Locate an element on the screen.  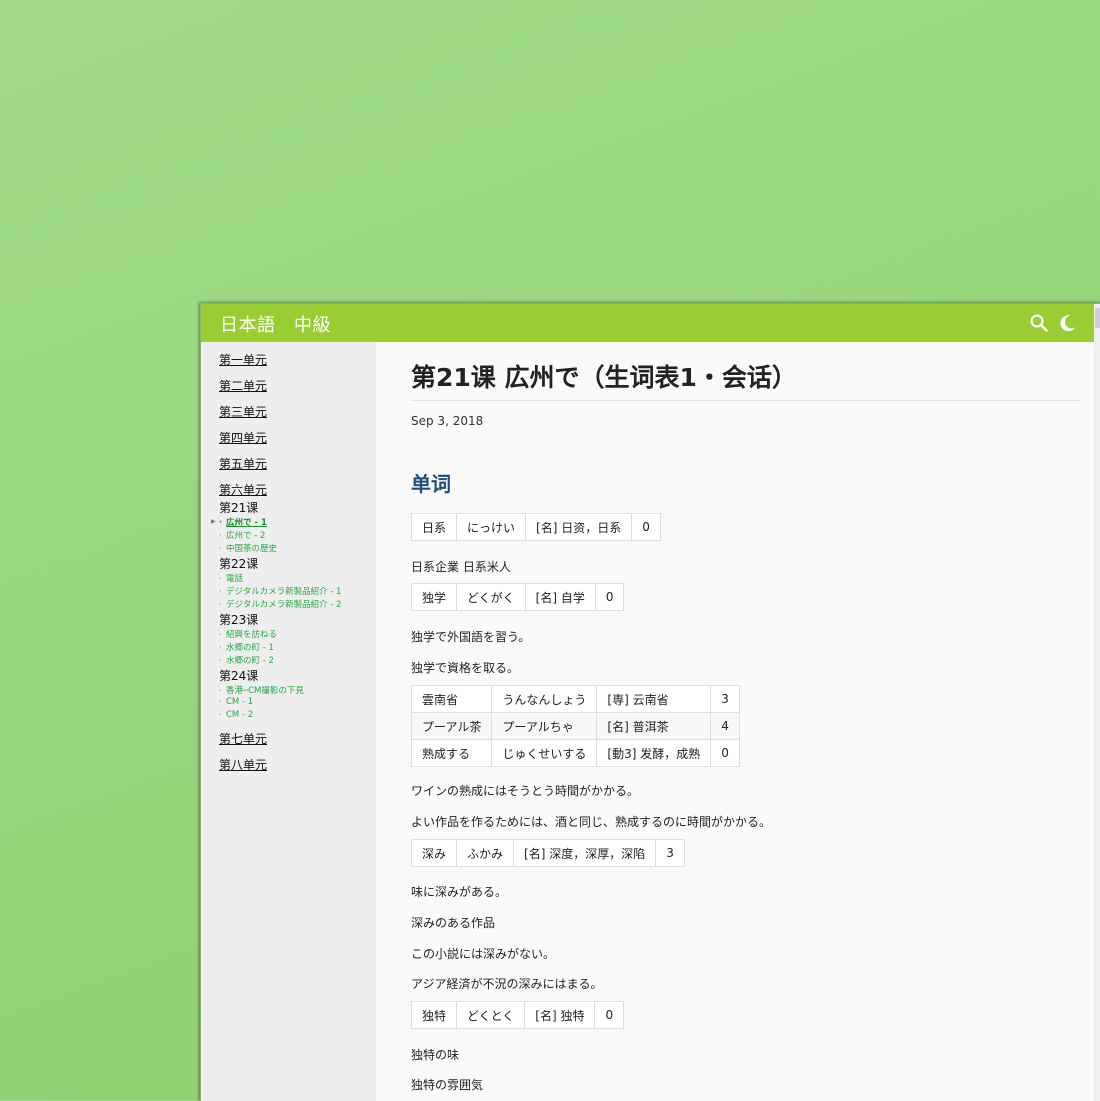
vocab-meaning: [名] 深度，深厚，深陷 is located at coordinates (585, 853).